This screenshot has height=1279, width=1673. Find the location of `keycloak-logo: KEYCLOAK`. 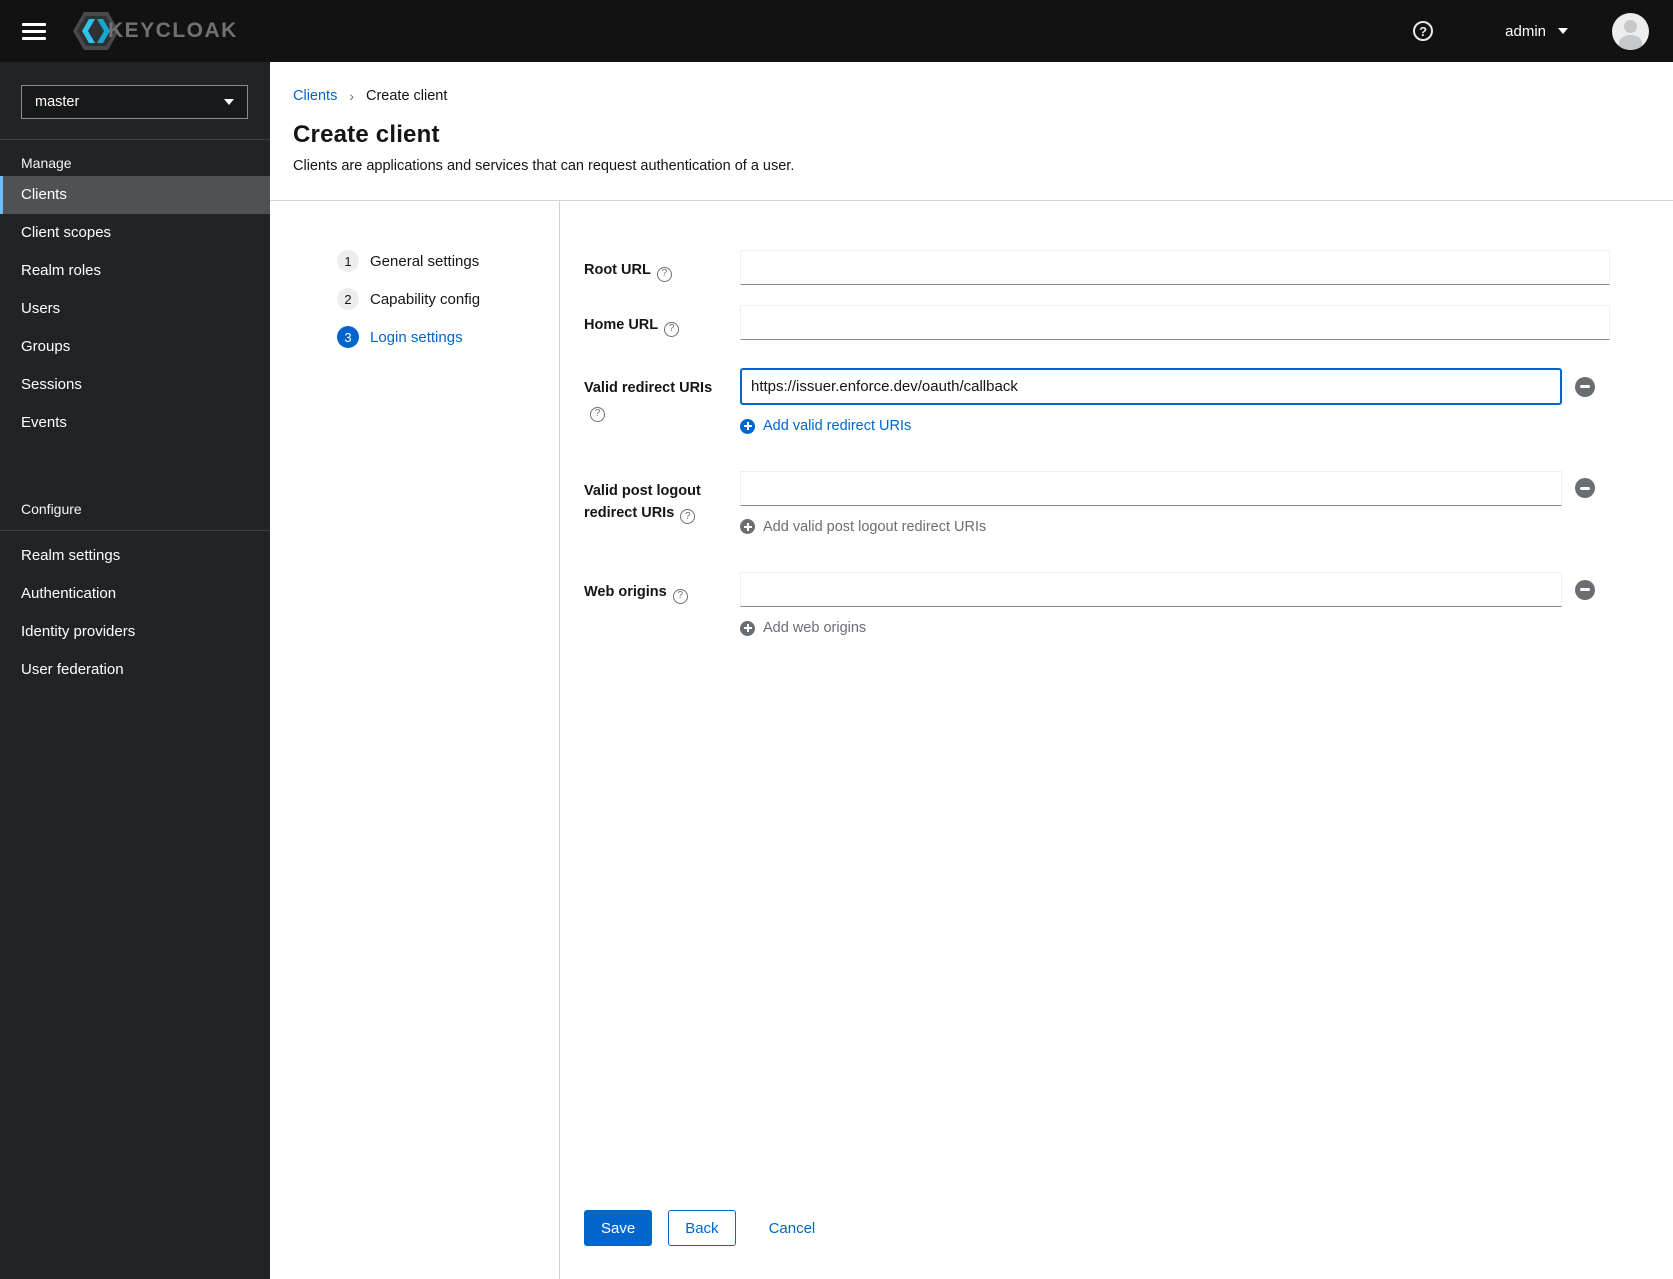

keycloak-logo: KEYCLOAK is located at coordinates (155, 31).